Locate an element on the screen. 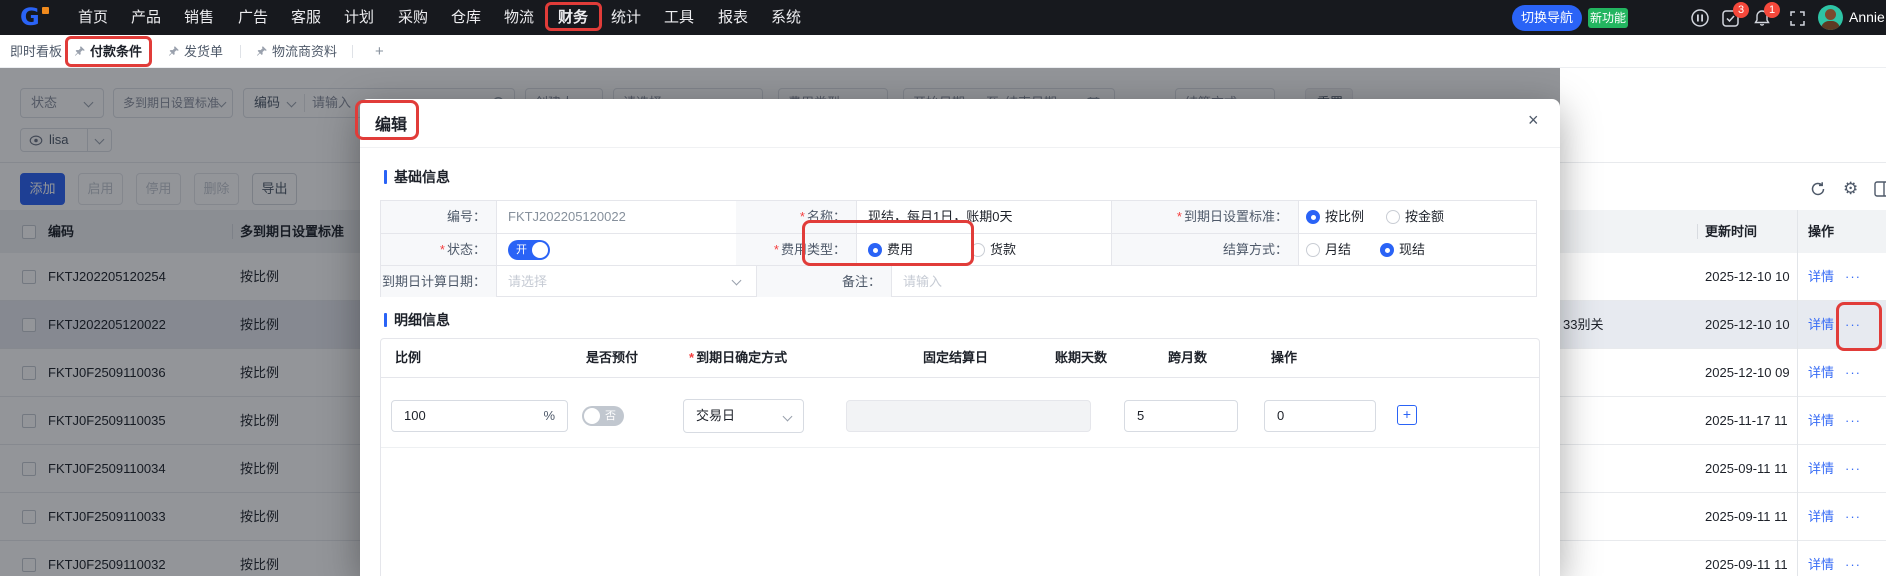 This screenshot has height=576, width=1886. radio-monthly-settle is located at coordinates (1313, 250).